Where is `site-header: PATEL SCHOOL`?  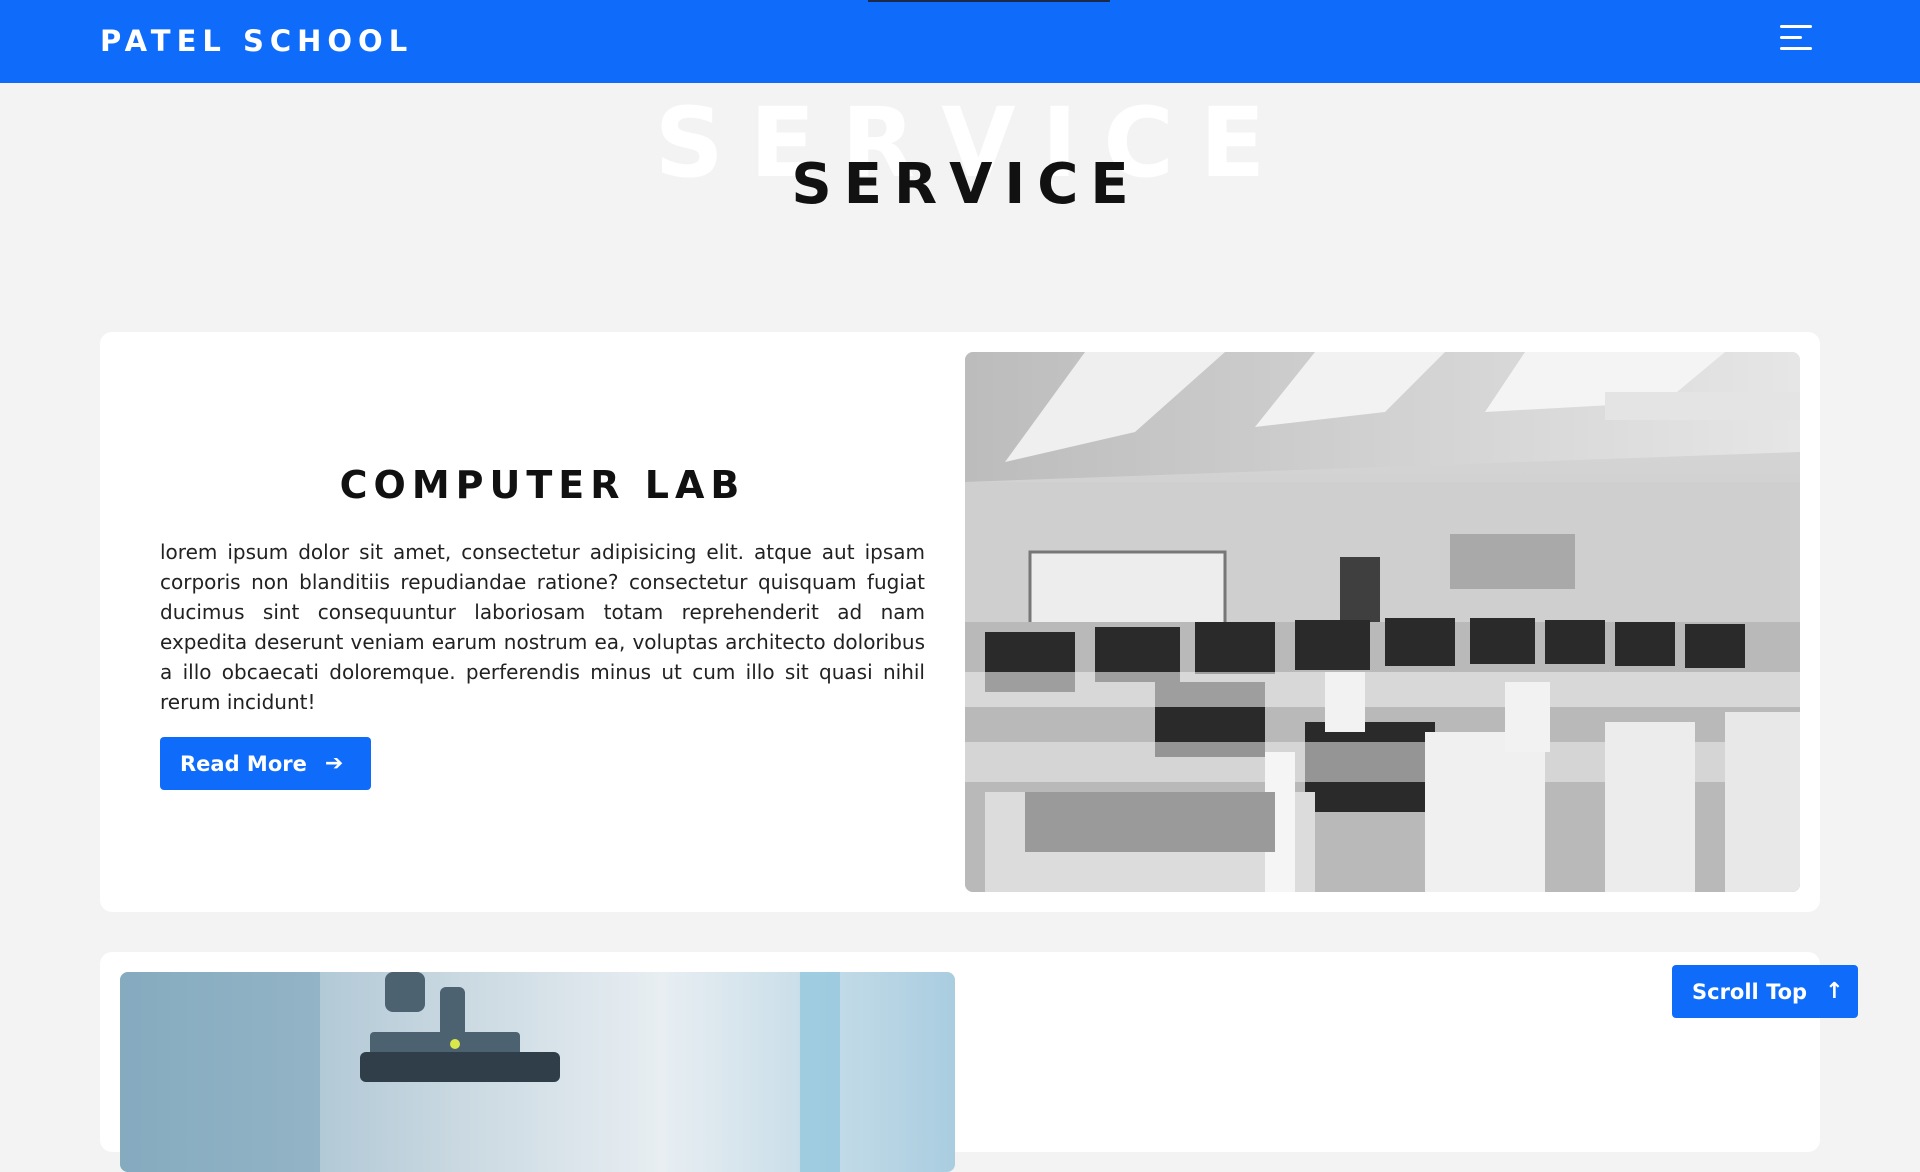
site-header: PATEL SCHOOL is located at coordinates (960, 41).